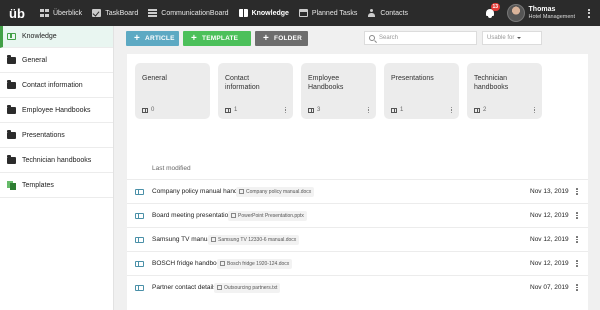 Image resolution: width=600 pixels, height=310 pixels. Describe the element at coordinates (242, 83) in the screenshot. I see `folder-card-name: Contact information` at that location.